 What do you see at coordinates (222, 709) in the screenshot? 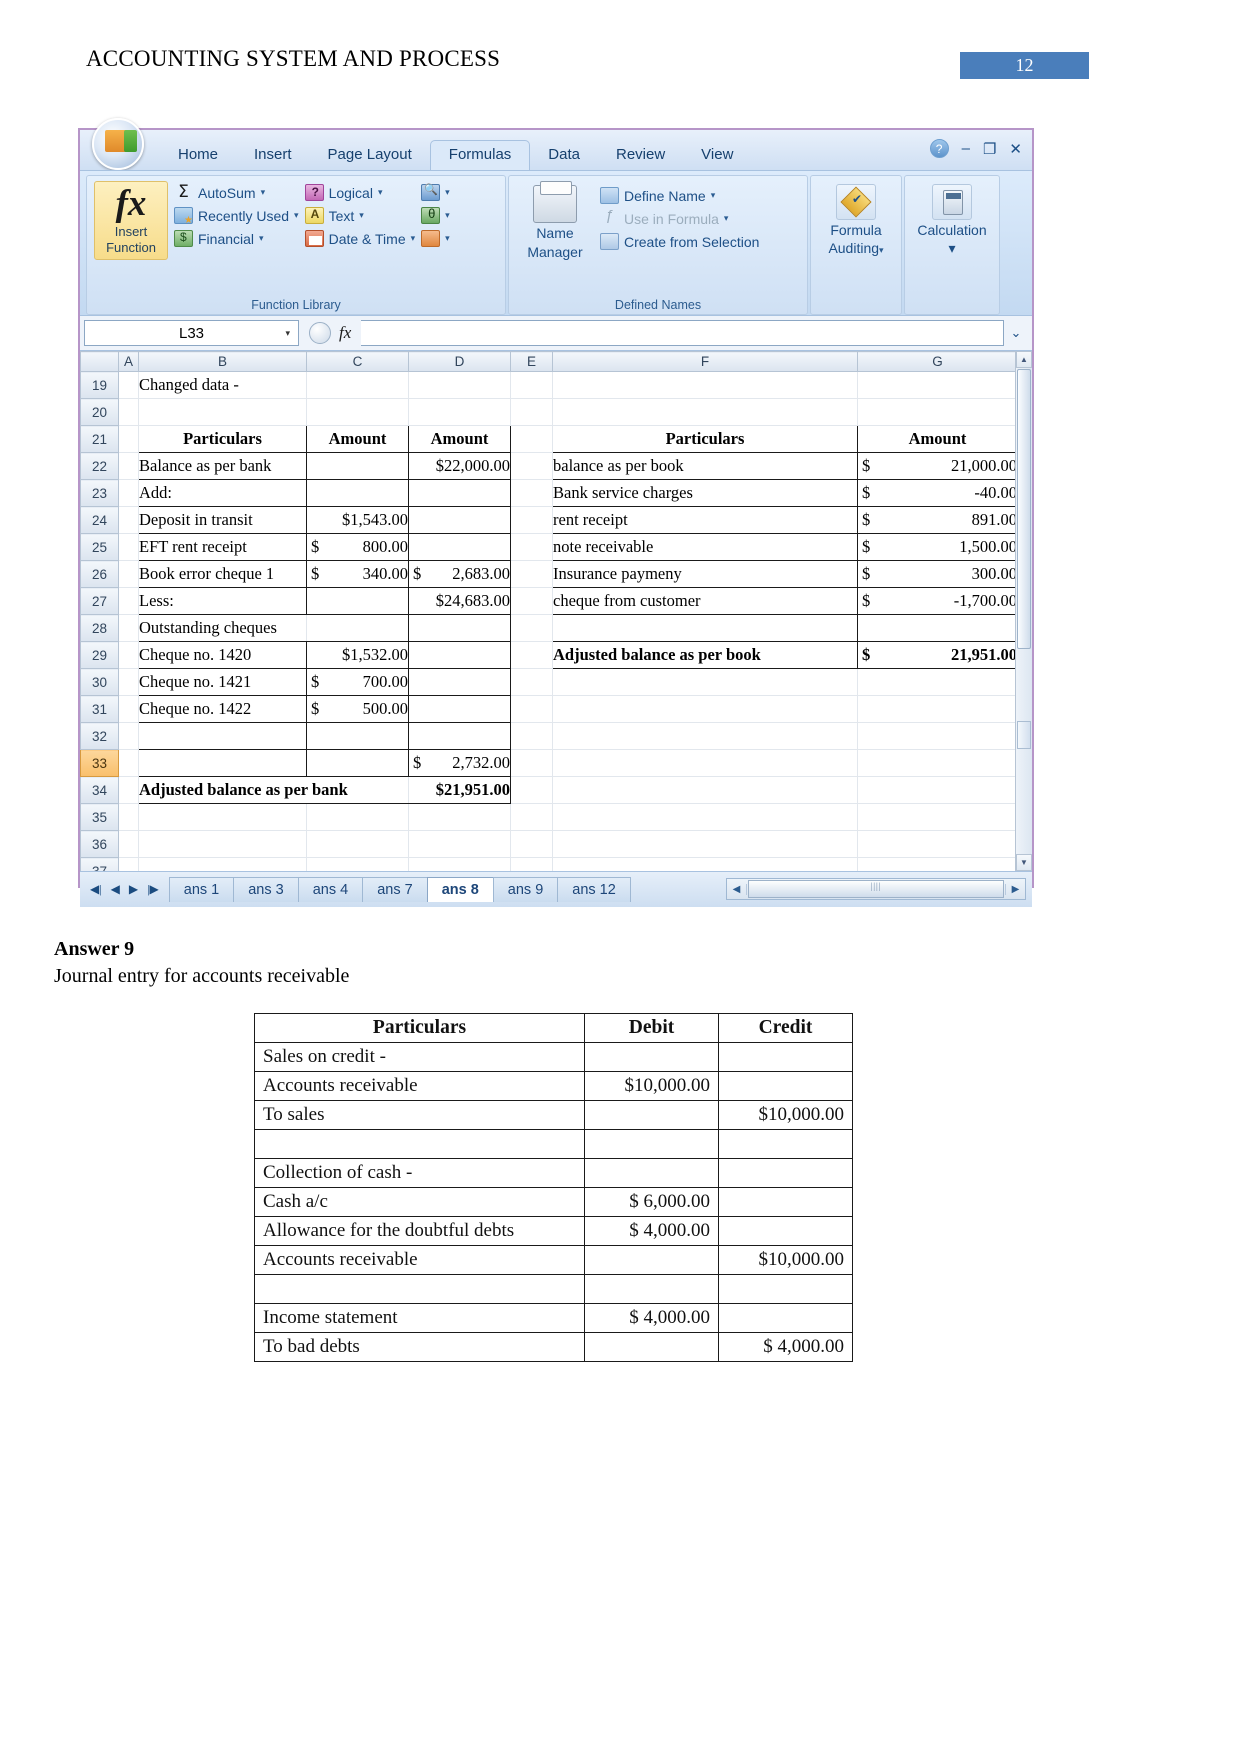
I see `cell-B31: Cheque no. 1422` at bounding box center [222, 709].